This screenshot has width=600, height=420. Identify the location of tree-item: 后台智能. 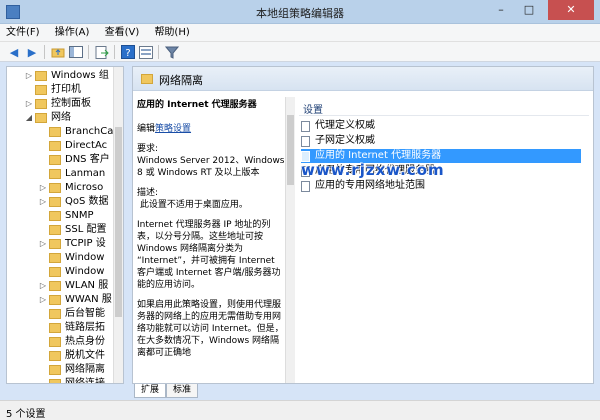
(60, 314).